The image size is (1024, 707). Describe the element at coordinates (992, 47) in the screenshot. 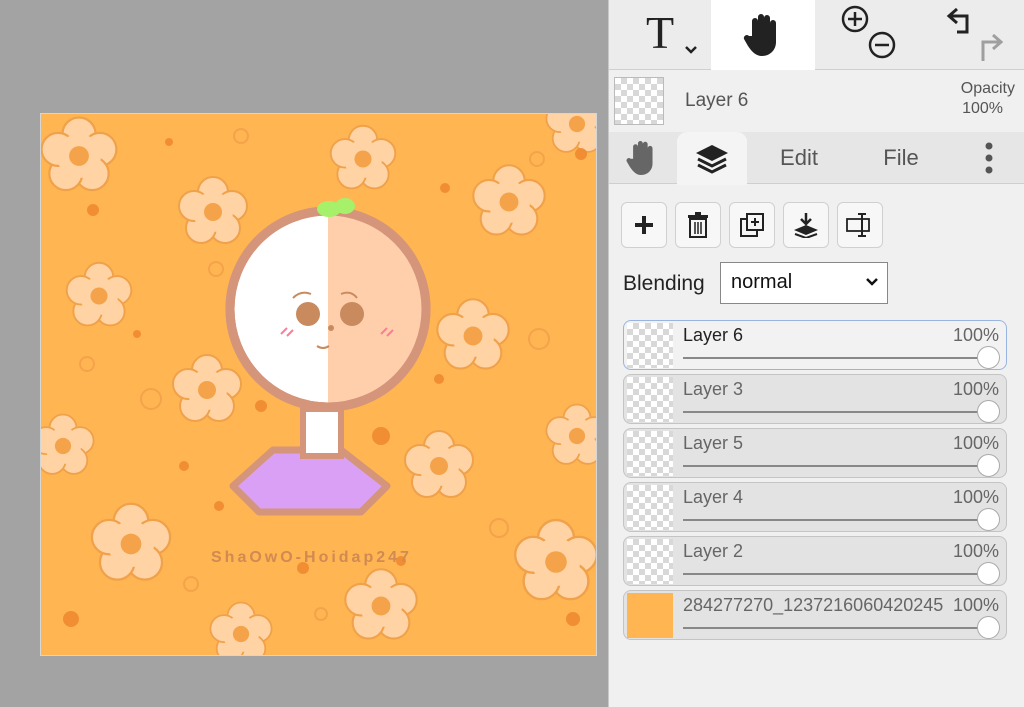

I see `redo-icon` at that location.